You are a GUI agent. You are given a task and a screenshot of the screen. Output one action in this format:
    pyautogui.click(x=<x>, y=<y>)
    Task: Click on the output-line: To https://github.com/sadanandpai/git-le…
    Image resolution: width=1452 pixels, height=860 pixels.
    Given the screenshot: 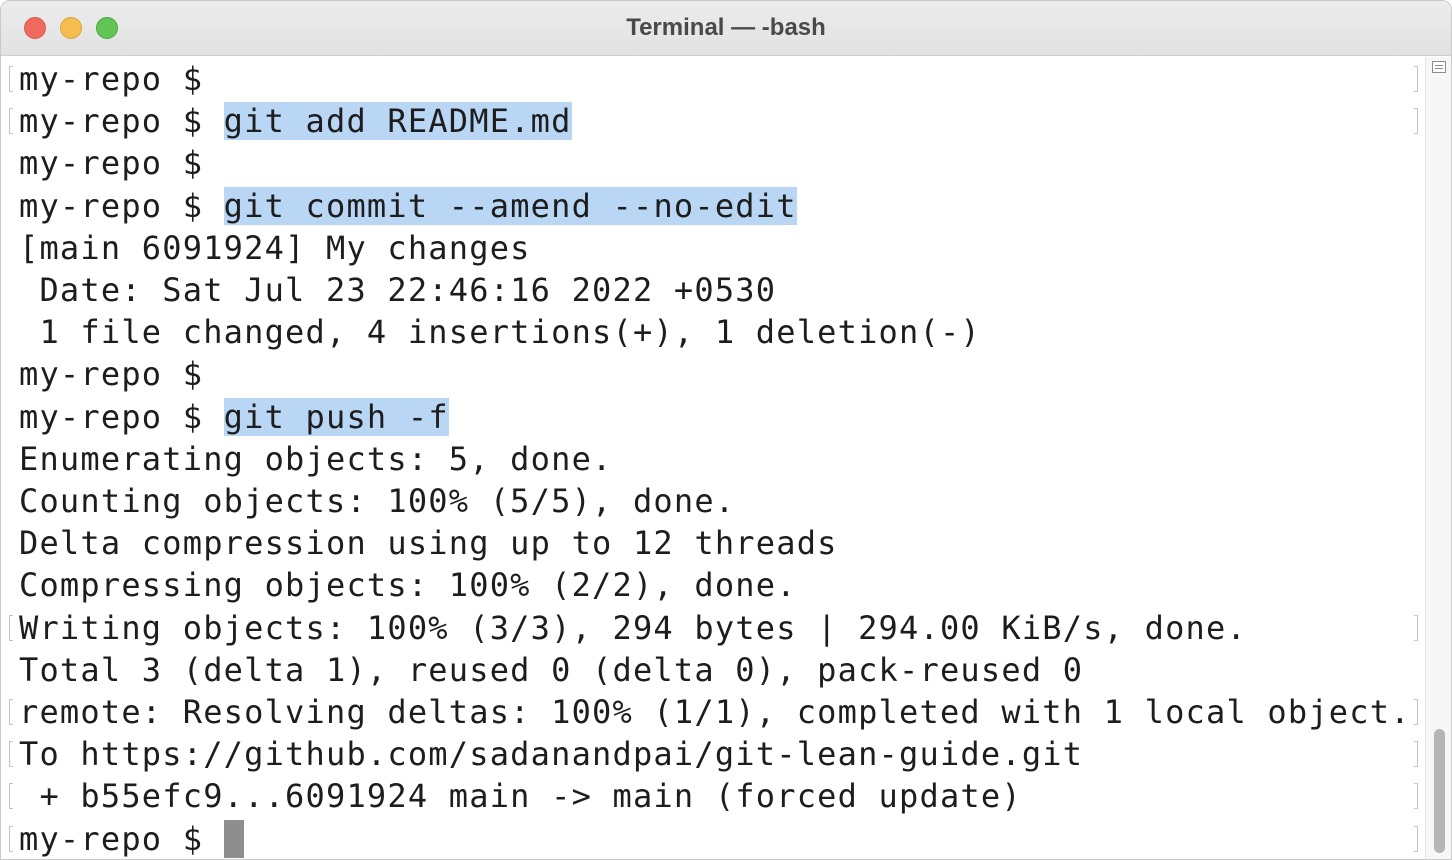 What is the action you would take?
    pyautogui.click(x=551, y=754)
    